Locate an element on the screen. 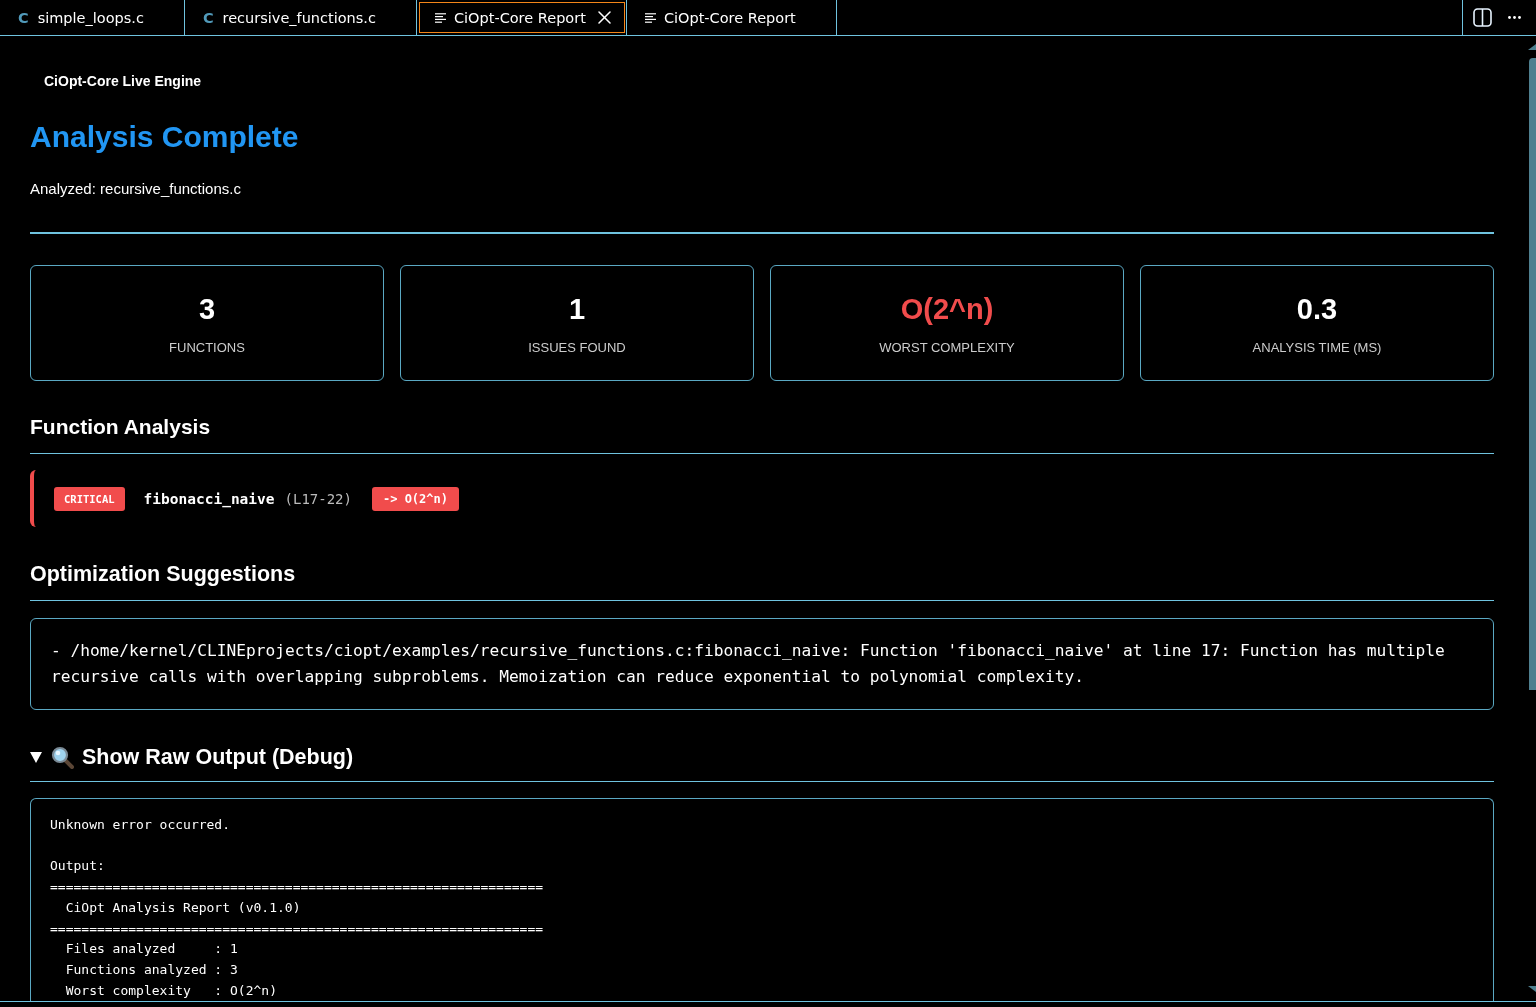 The image size is (1536, 1007). stat-label: WORST COMPLEXITY is located at coordinates (947, 348).